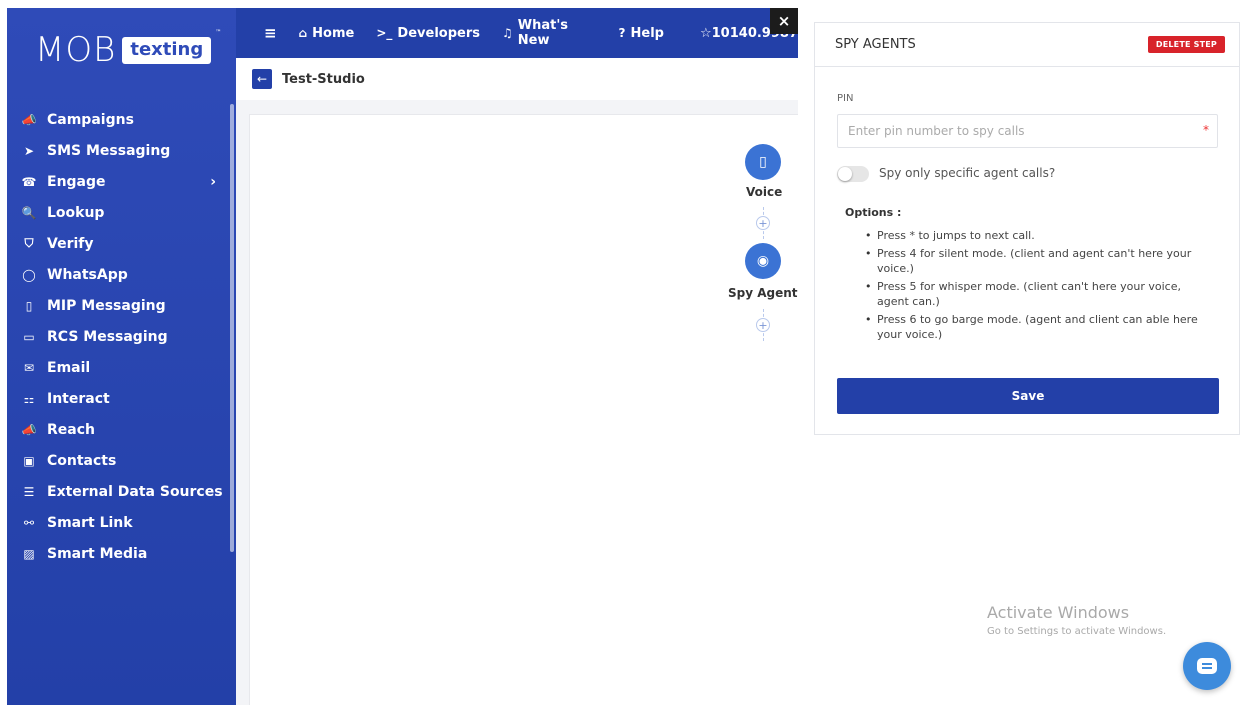 The width and height of the screenshot is (1250, 705). Describe the element at coordinates (167, 50) in the screenshot. I see `logo-product: texting` at that location.